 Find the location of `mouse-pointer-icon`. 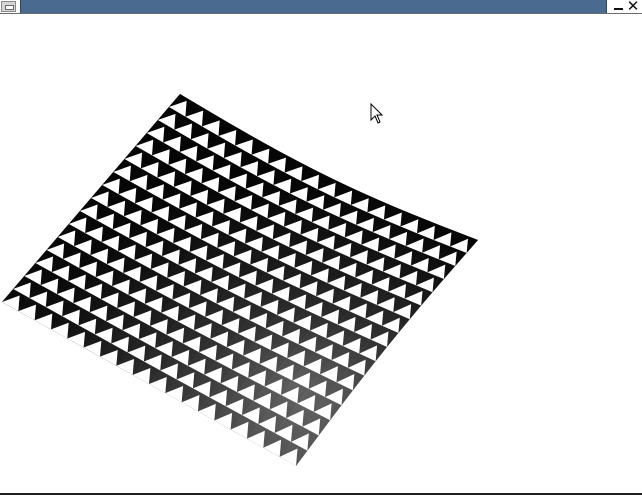

mouse-pointer-icon is located at coordinates (377, 114).